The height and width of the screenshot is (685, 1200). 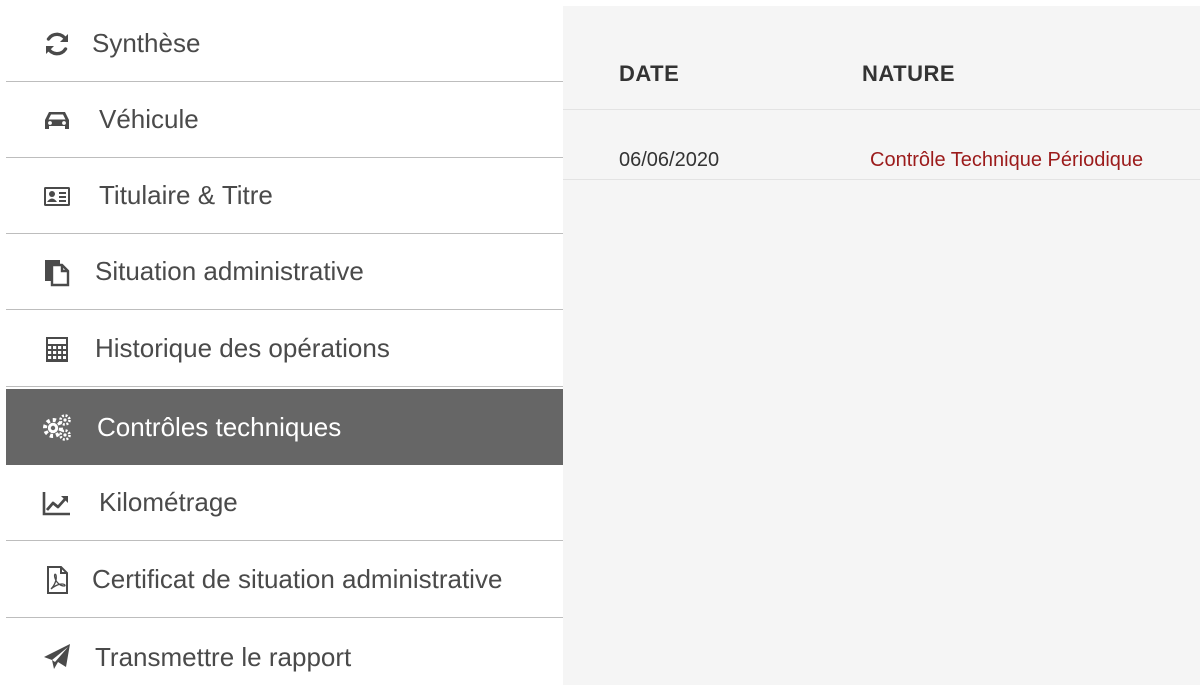 I want to click on paper-plane-icon, so click(x=57, y=657).